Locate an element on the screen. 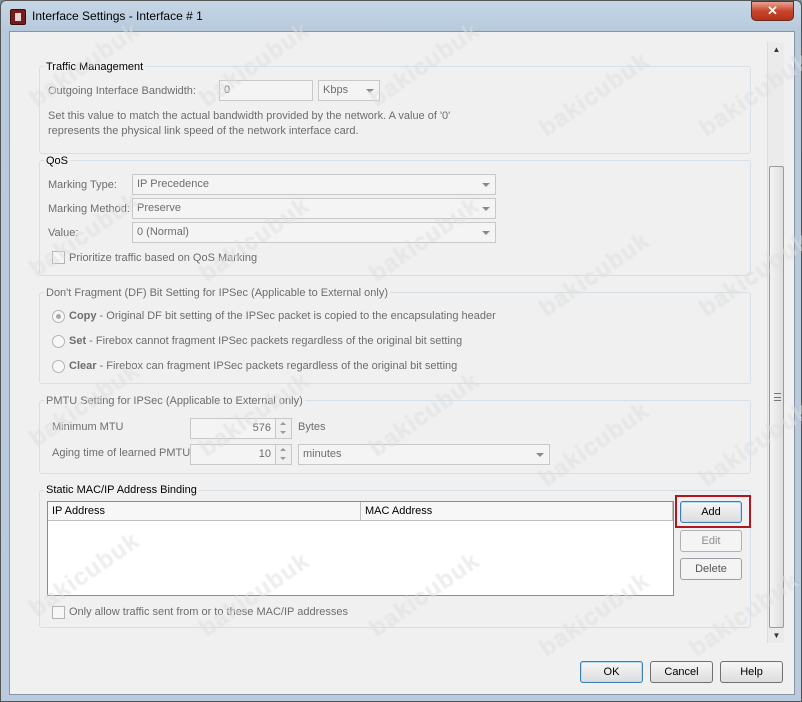  marking-method-label: Marking Method: is located at coordinates (89, 209).